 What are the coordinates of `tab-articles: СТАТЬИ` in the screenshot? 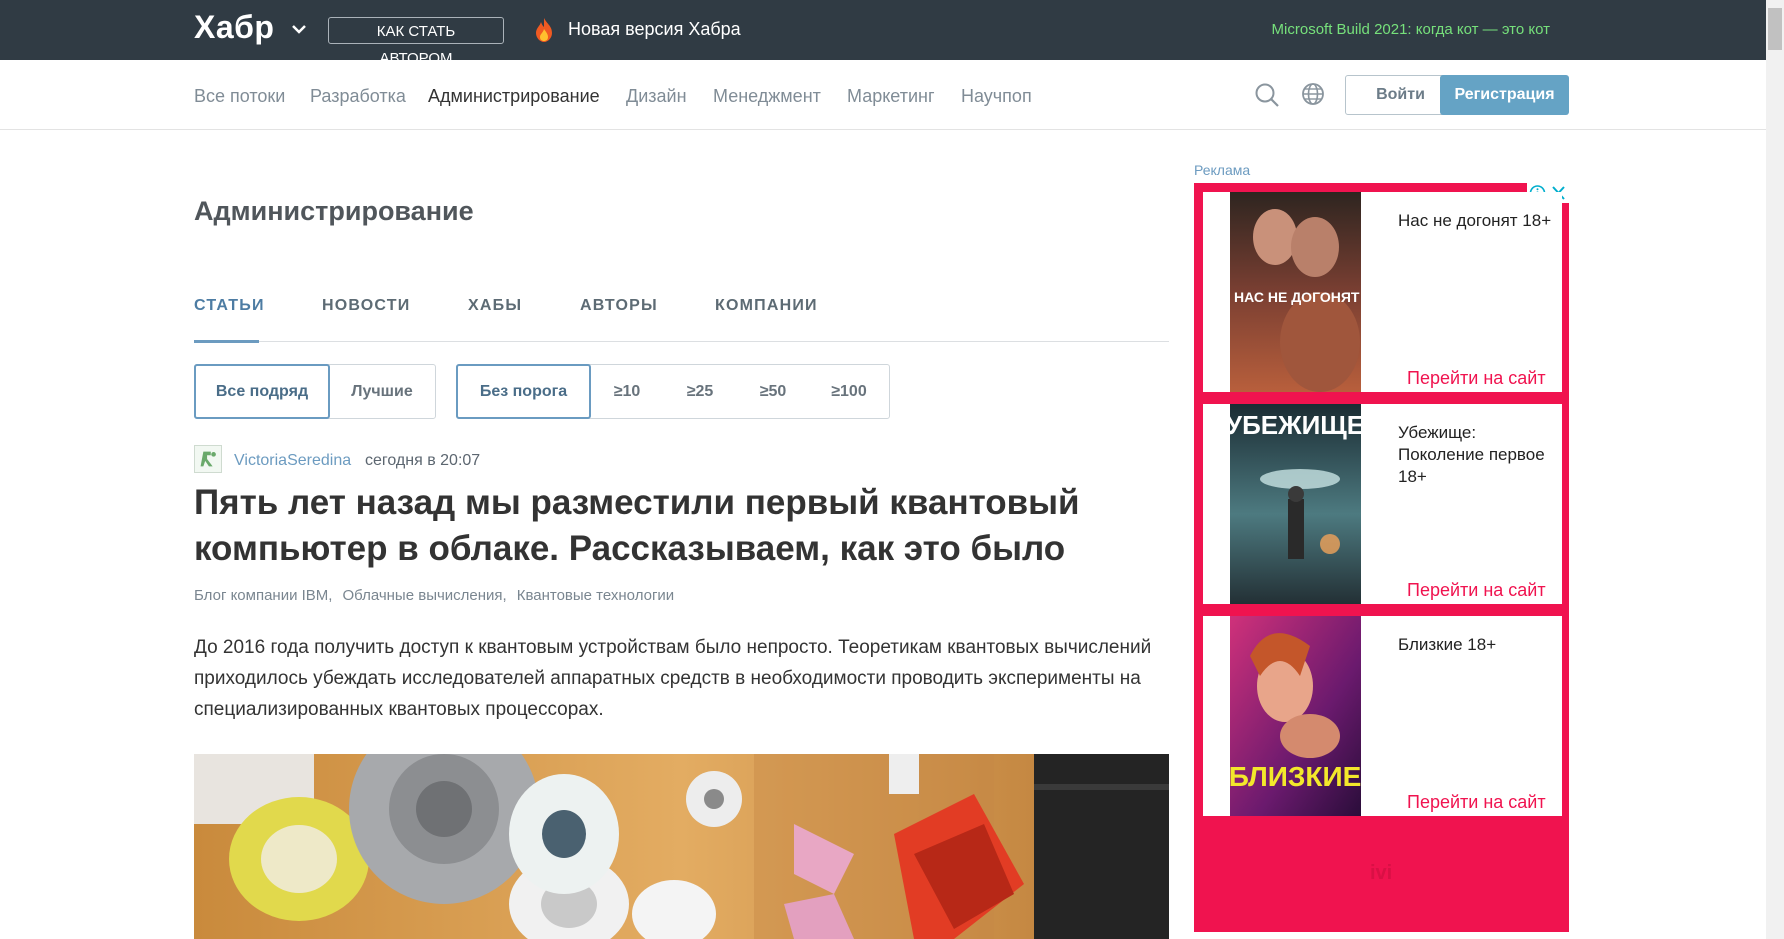 It's located at (229, 306).